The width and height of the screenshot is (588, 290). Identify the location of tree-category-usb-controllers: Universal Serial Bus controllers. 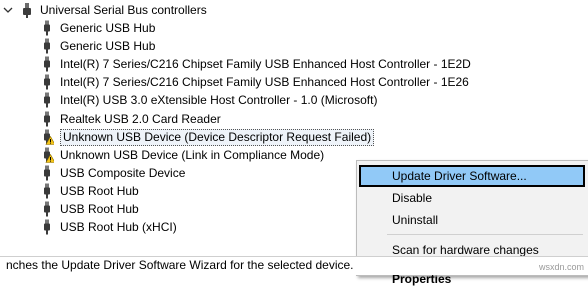
(150, 10).